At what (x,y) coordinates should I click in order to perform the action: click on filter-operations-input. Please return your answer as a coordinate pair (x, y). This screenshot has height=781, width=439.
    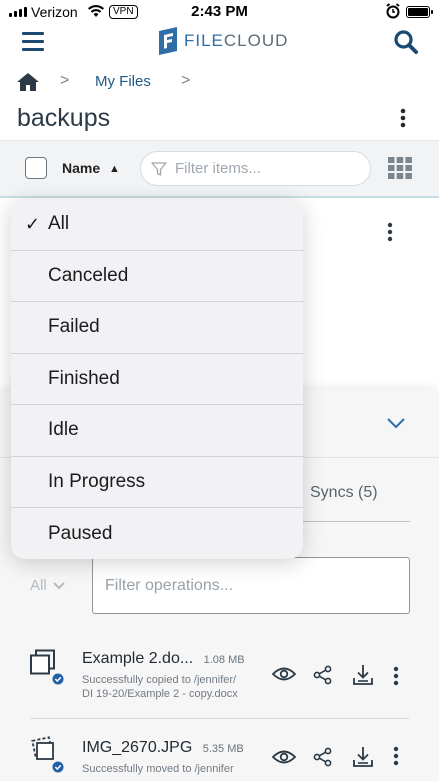
    Looking at the image, I should click on (251, 585).